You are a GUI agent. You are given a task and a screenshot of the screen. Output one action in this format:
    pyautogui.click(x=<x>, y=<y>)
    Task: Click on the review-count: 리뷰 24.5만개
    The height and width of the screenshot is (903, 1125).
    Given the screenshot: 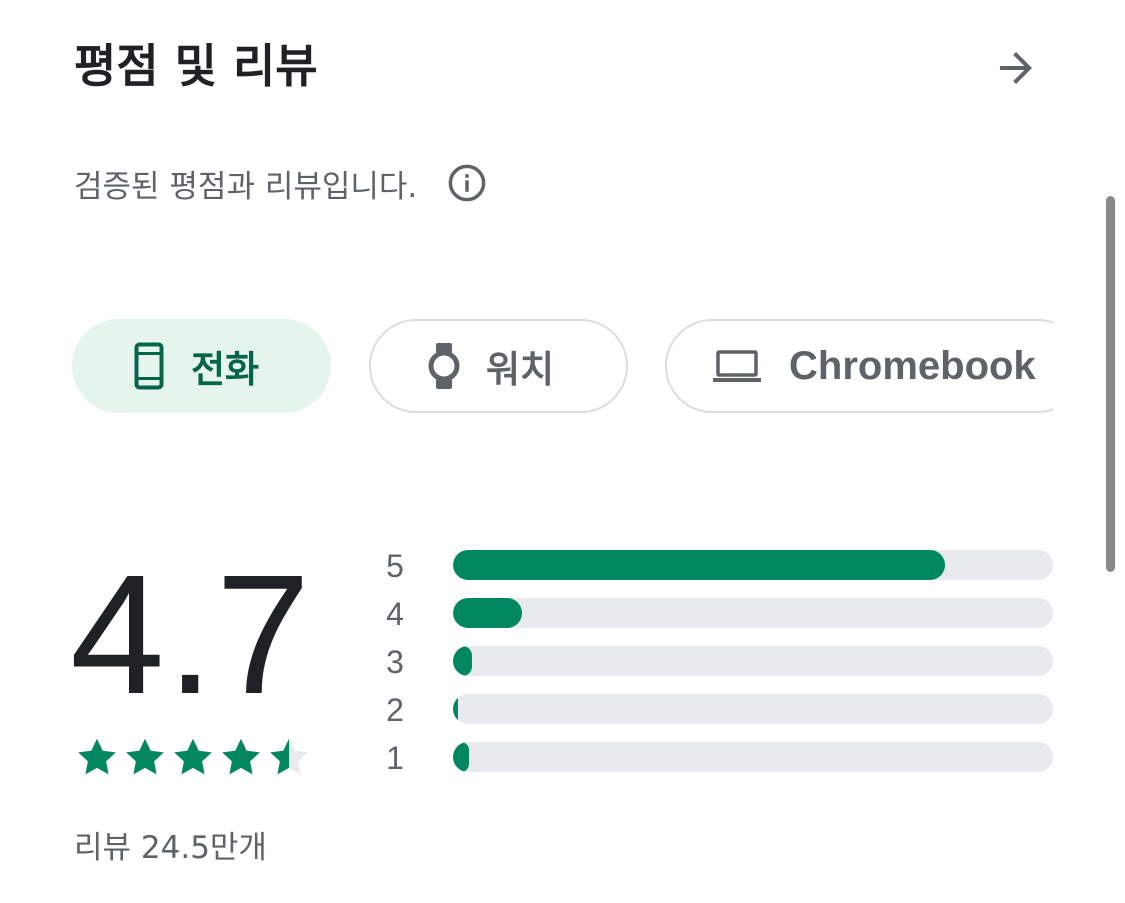 What is the action you would take?
    pyautogui.click(x=170, y=848)
    